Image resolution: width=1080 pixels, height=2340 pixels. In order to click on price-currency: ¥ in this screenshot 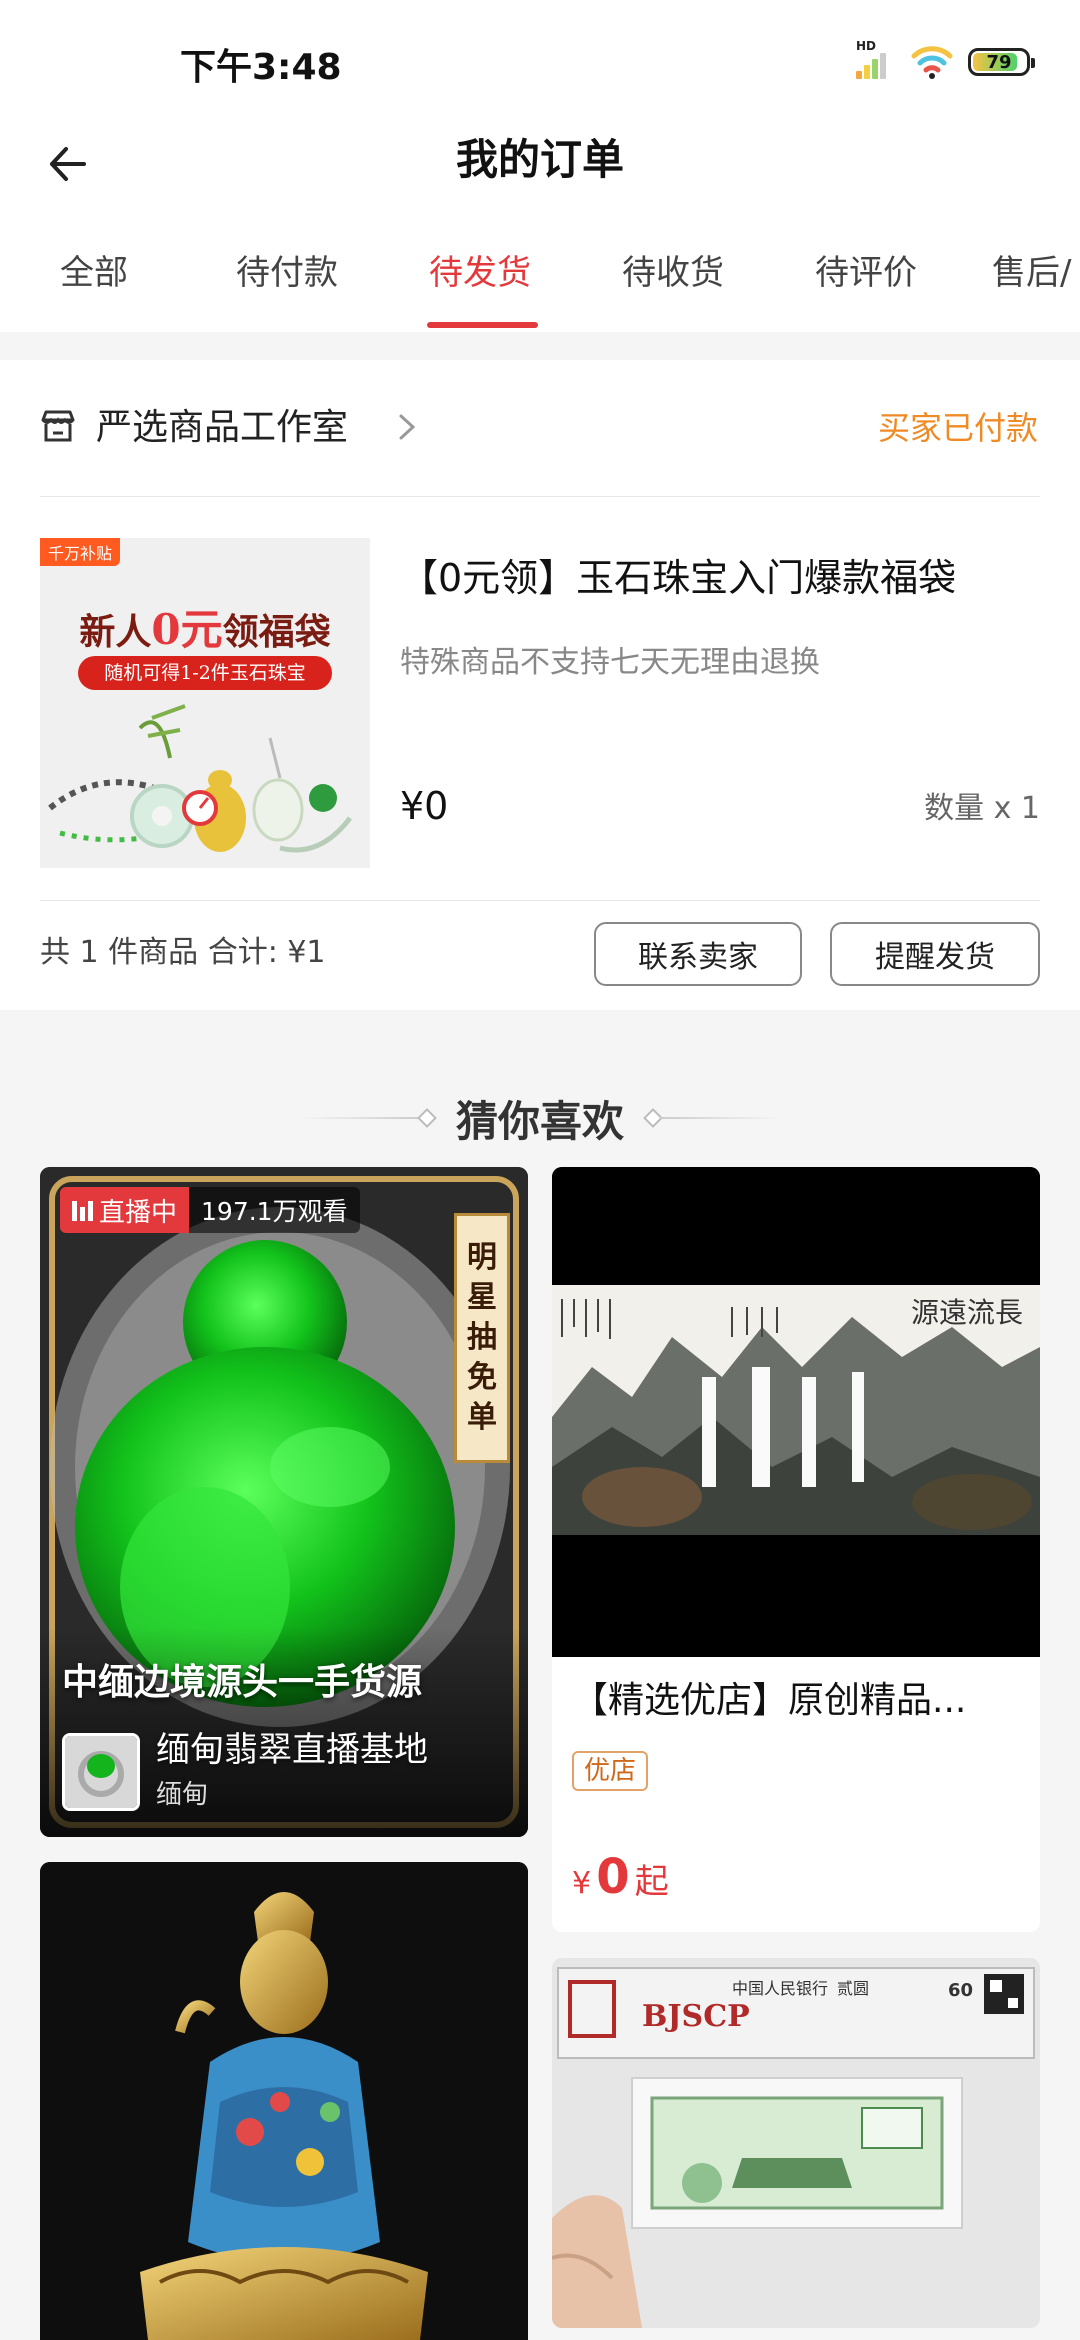, I will do `click(582, 1883)`.